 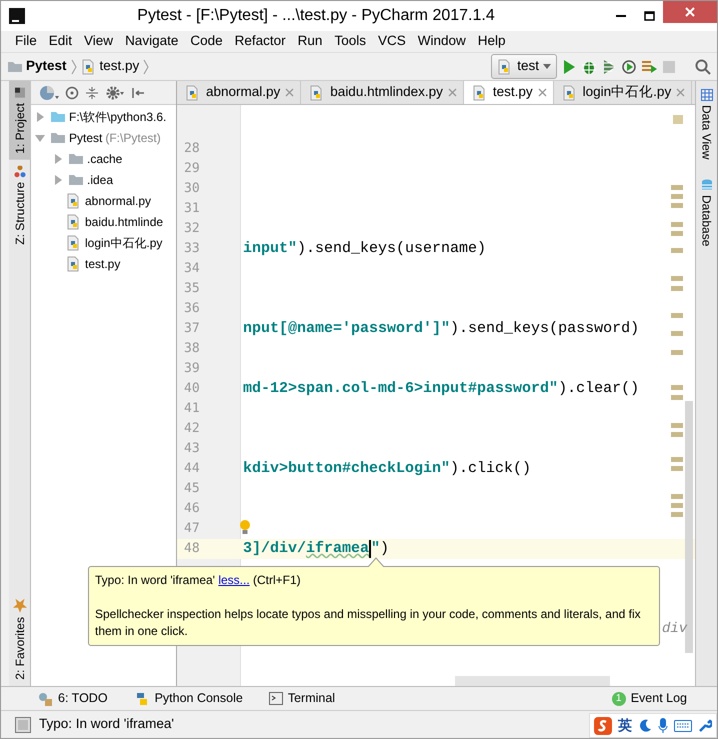 I want to click on chevron-icon, so click(x=146, y=66).